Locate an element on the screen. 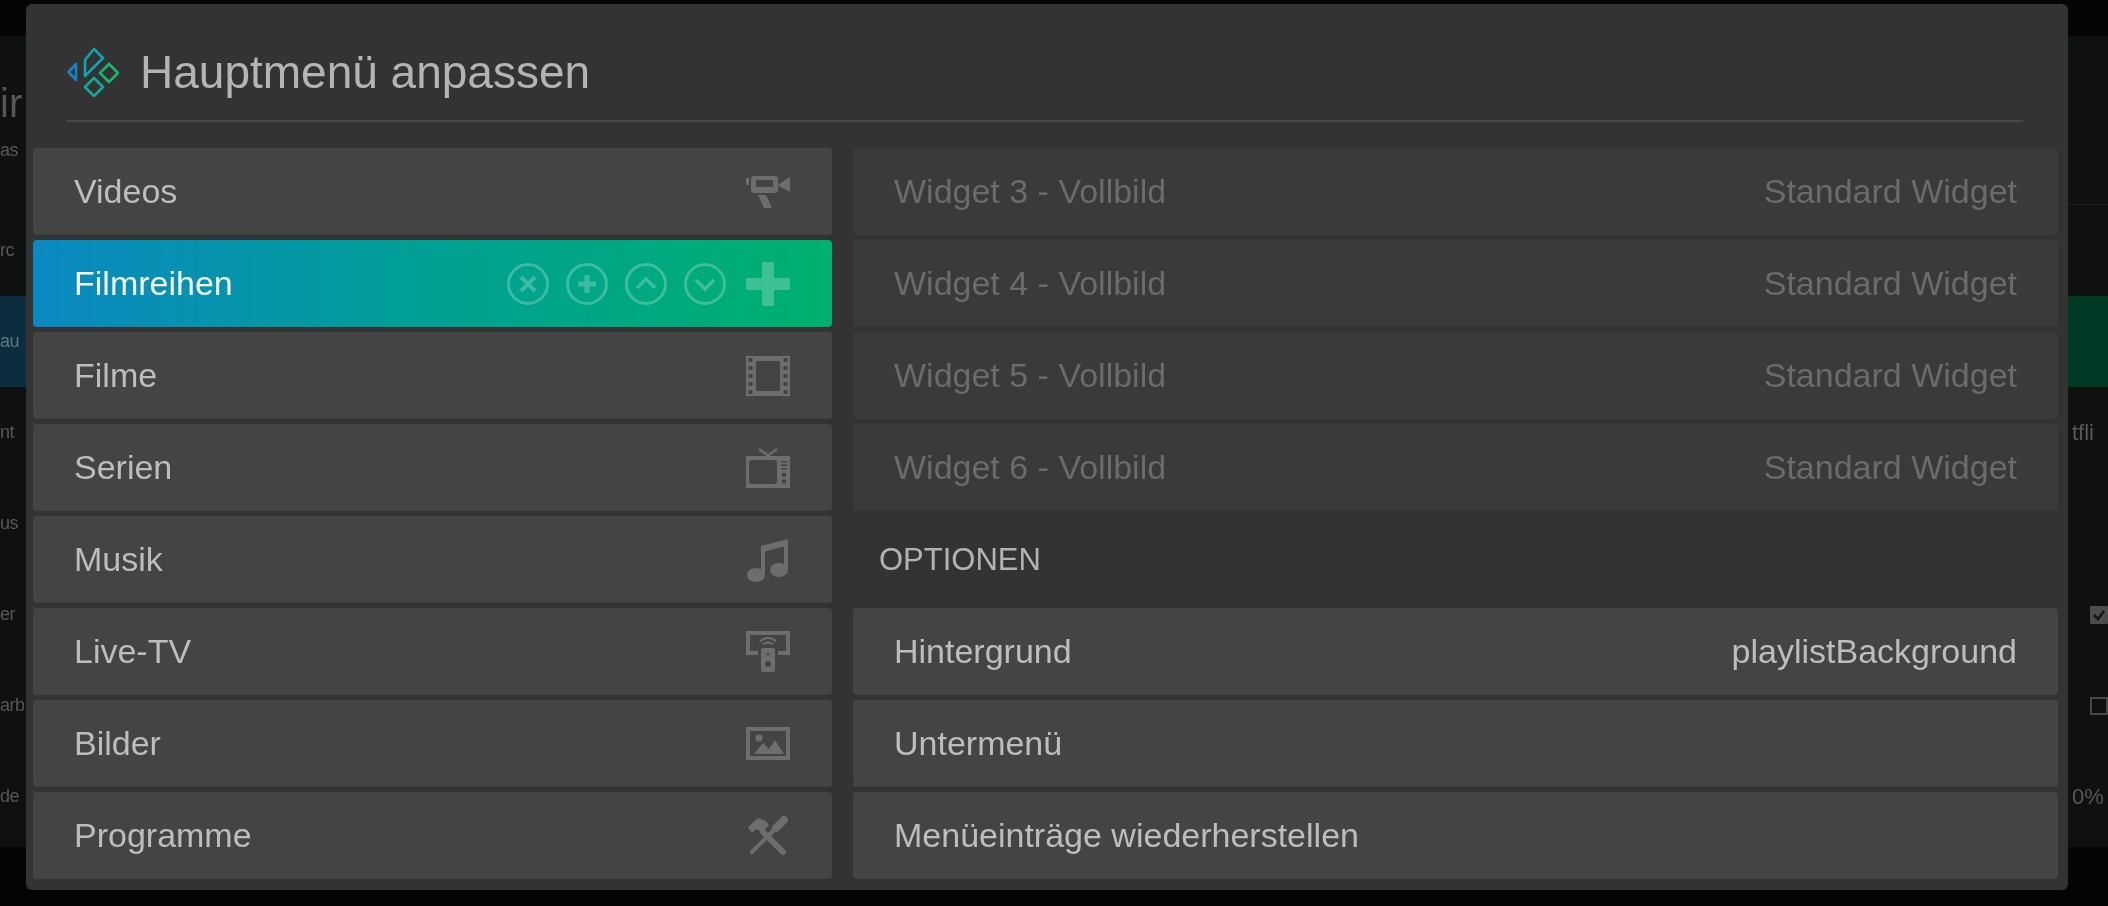 The width and height of the screenshot is (2108, 906). menu-item: Filmreihen is located at coordinates (432, 283).